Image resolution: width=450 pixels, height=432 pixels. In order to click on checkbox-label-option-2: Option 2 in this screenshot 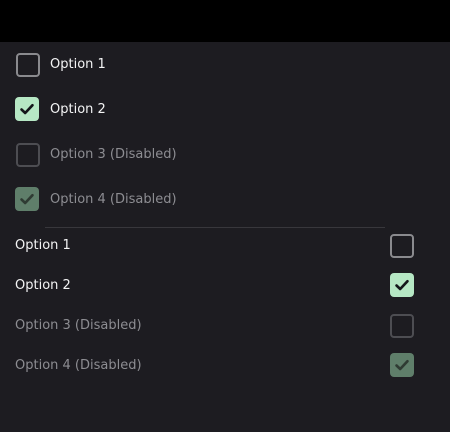, I will do `click(78, 109)`.